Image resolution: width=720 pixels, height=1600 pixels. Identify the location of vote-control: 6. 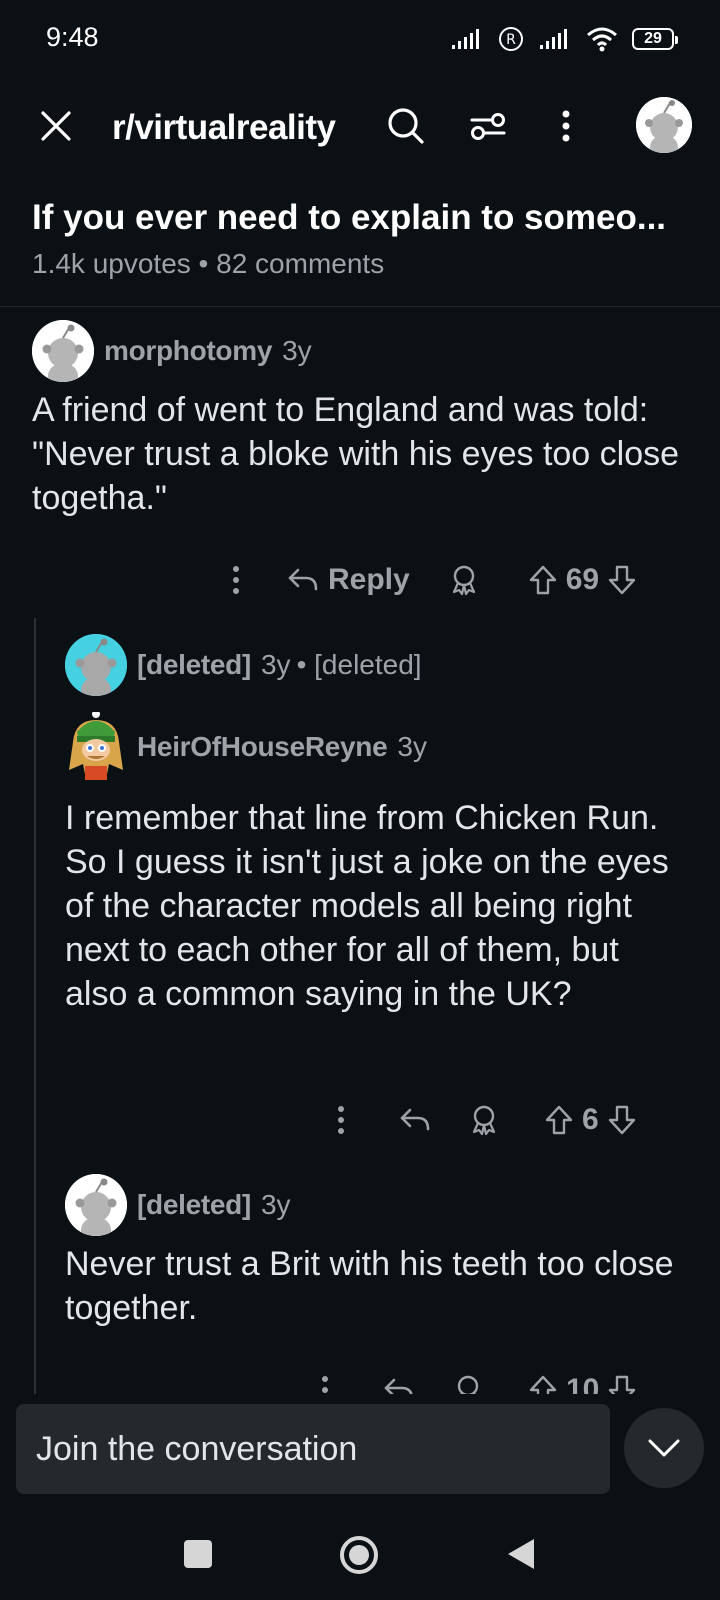
(590, 1120).